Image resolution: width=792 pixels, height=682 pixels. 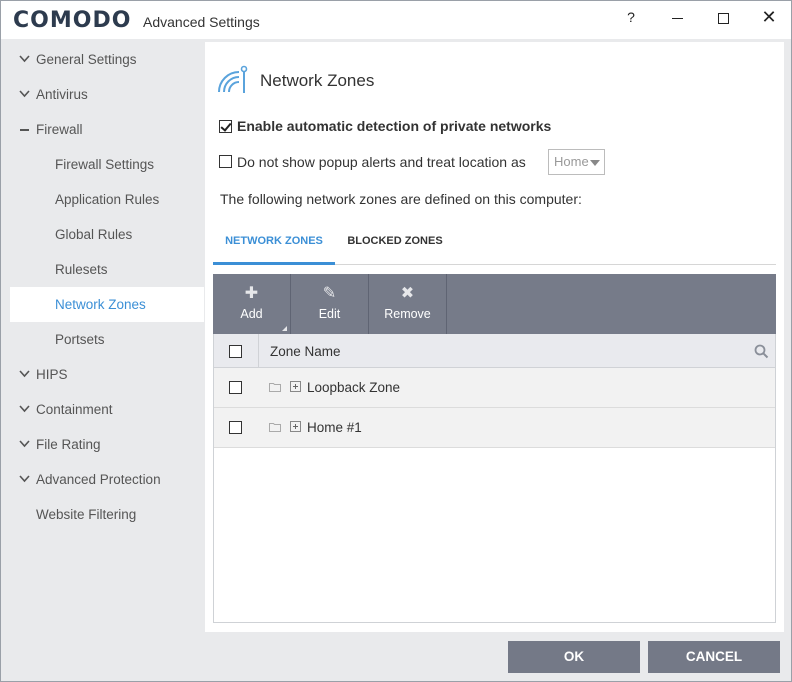 I want to click on title-bar: COMODO Advanced Settings ? ✕, so click(x=396, y=20).